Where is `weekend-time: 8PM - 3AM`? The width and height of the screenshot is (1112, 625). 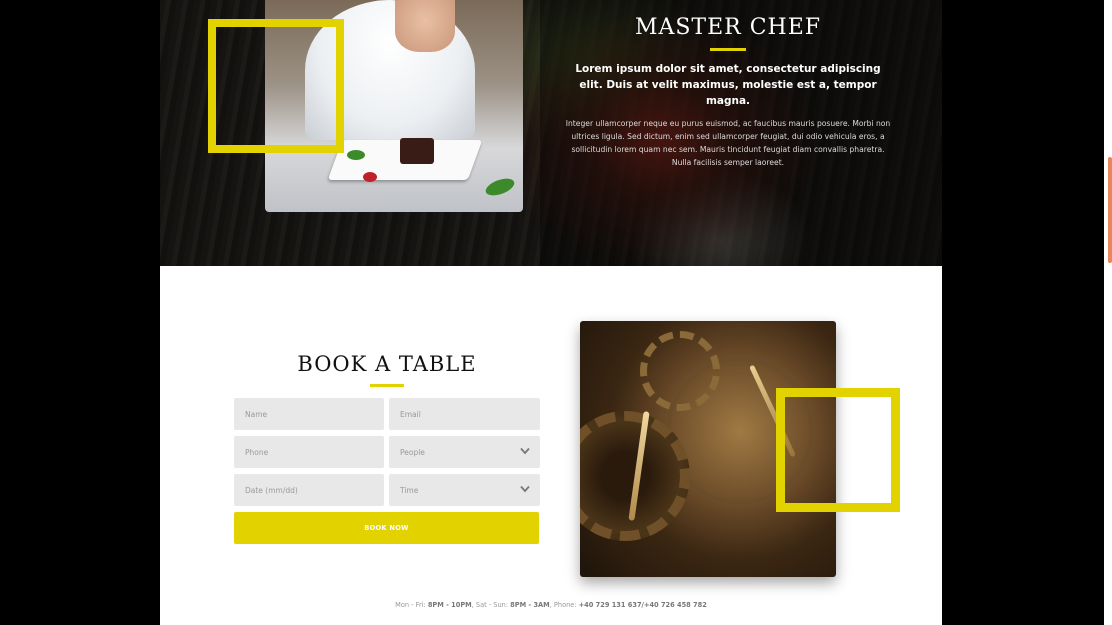 weekend-time: 8PM - 3AM is located at coordinates (530, 605).